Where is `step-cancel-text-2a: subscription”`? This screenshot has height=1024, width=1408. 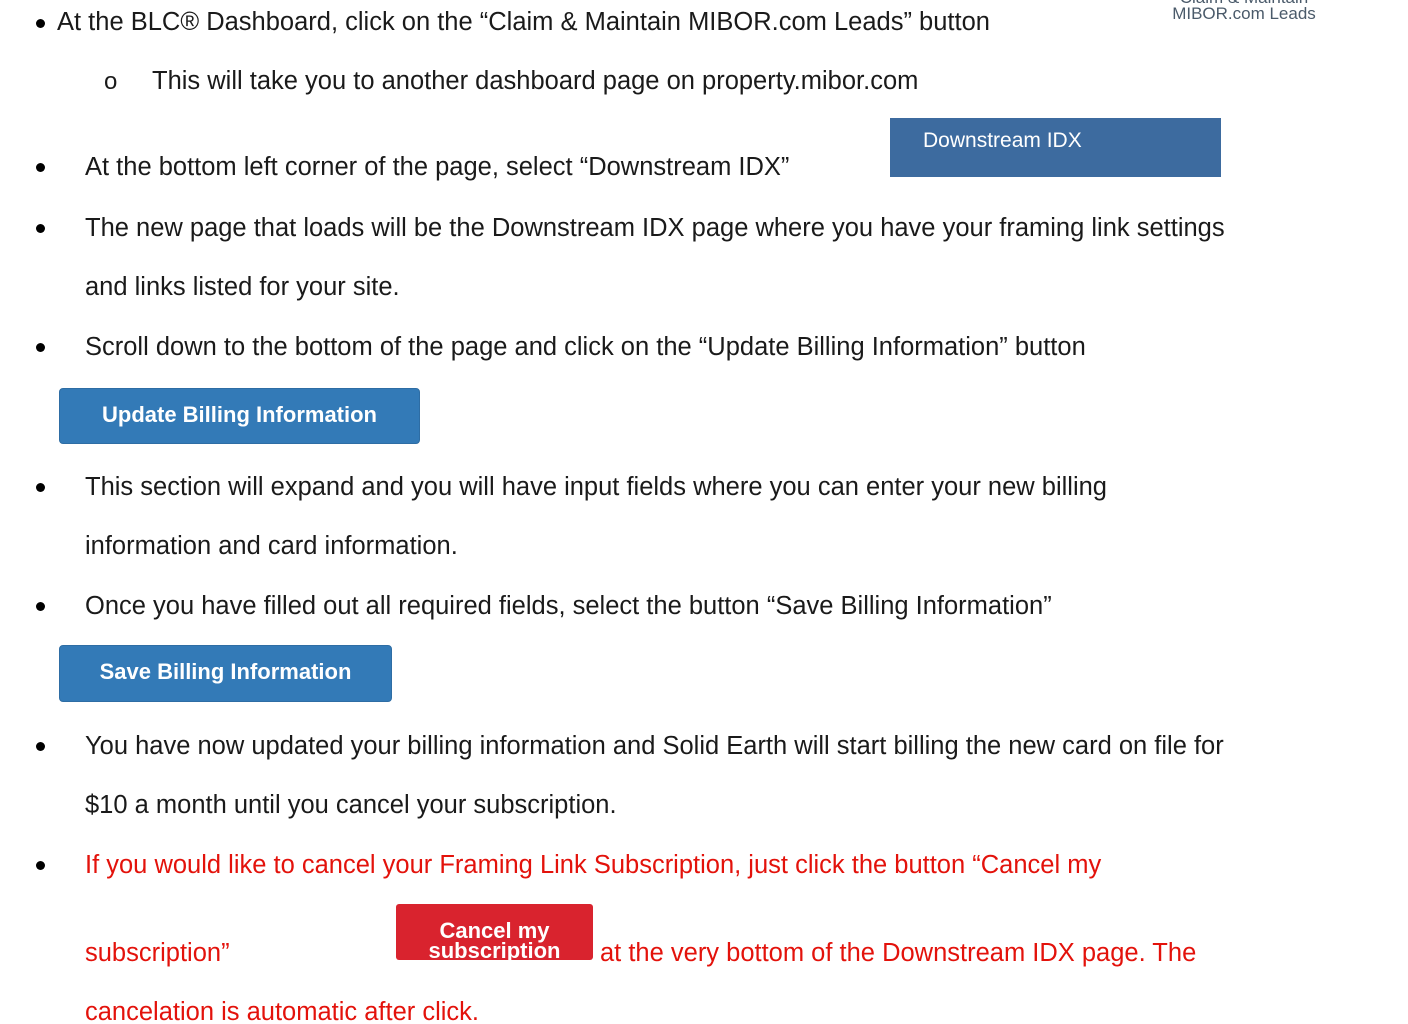
step-cancel-text-2a: subscription” is located at coordinates (157, 953).